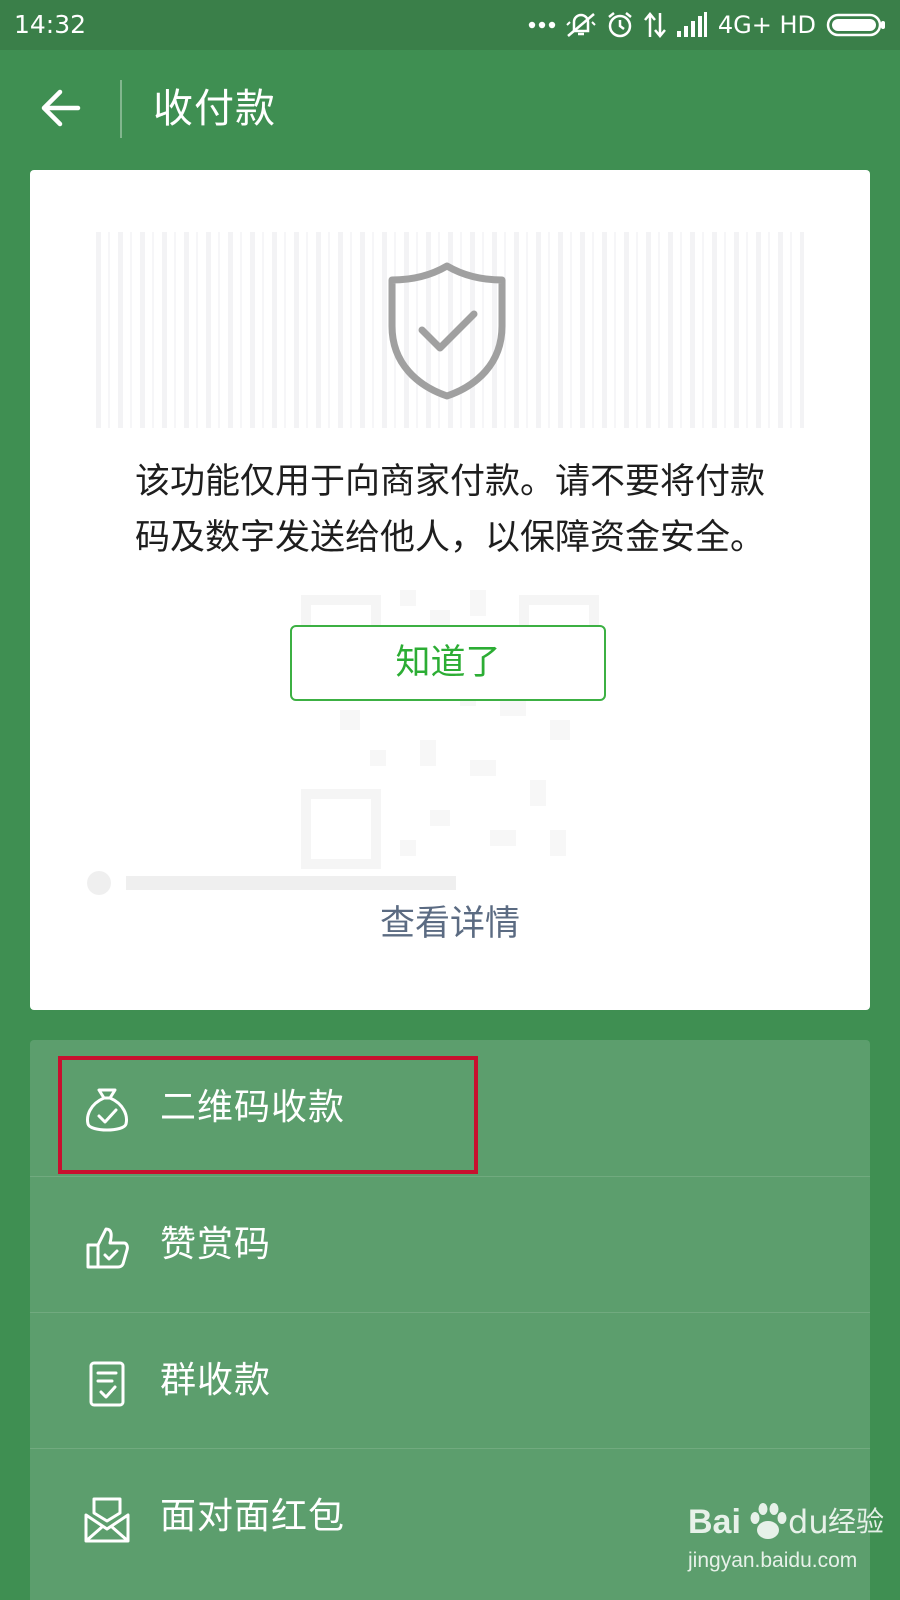  What do you see at coordinates (449, 482) in the screenshot?
I see `notice-message-line1: 该功能仅用于向商家付款。请不要将付款` at bounding box center [449, 482].